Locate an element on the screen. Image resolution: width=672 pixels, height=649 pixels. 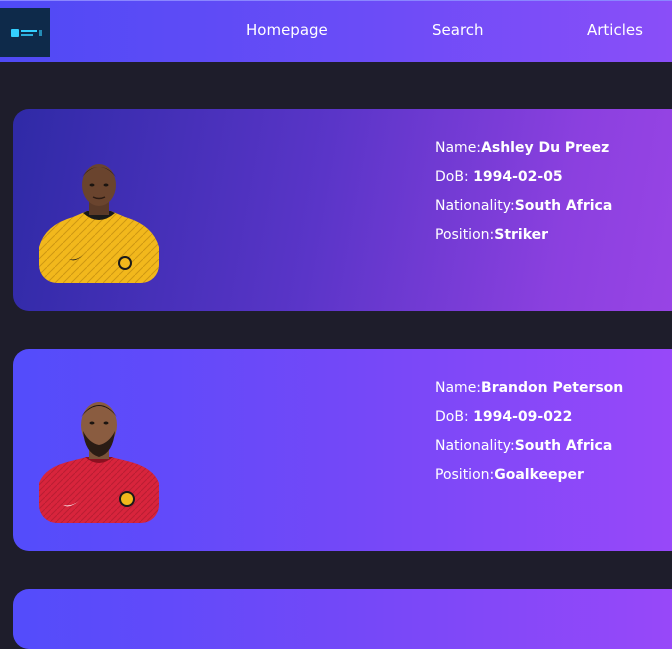
player-name-row: Name:Ashley Du Preez is located at coordinates (523, 153).